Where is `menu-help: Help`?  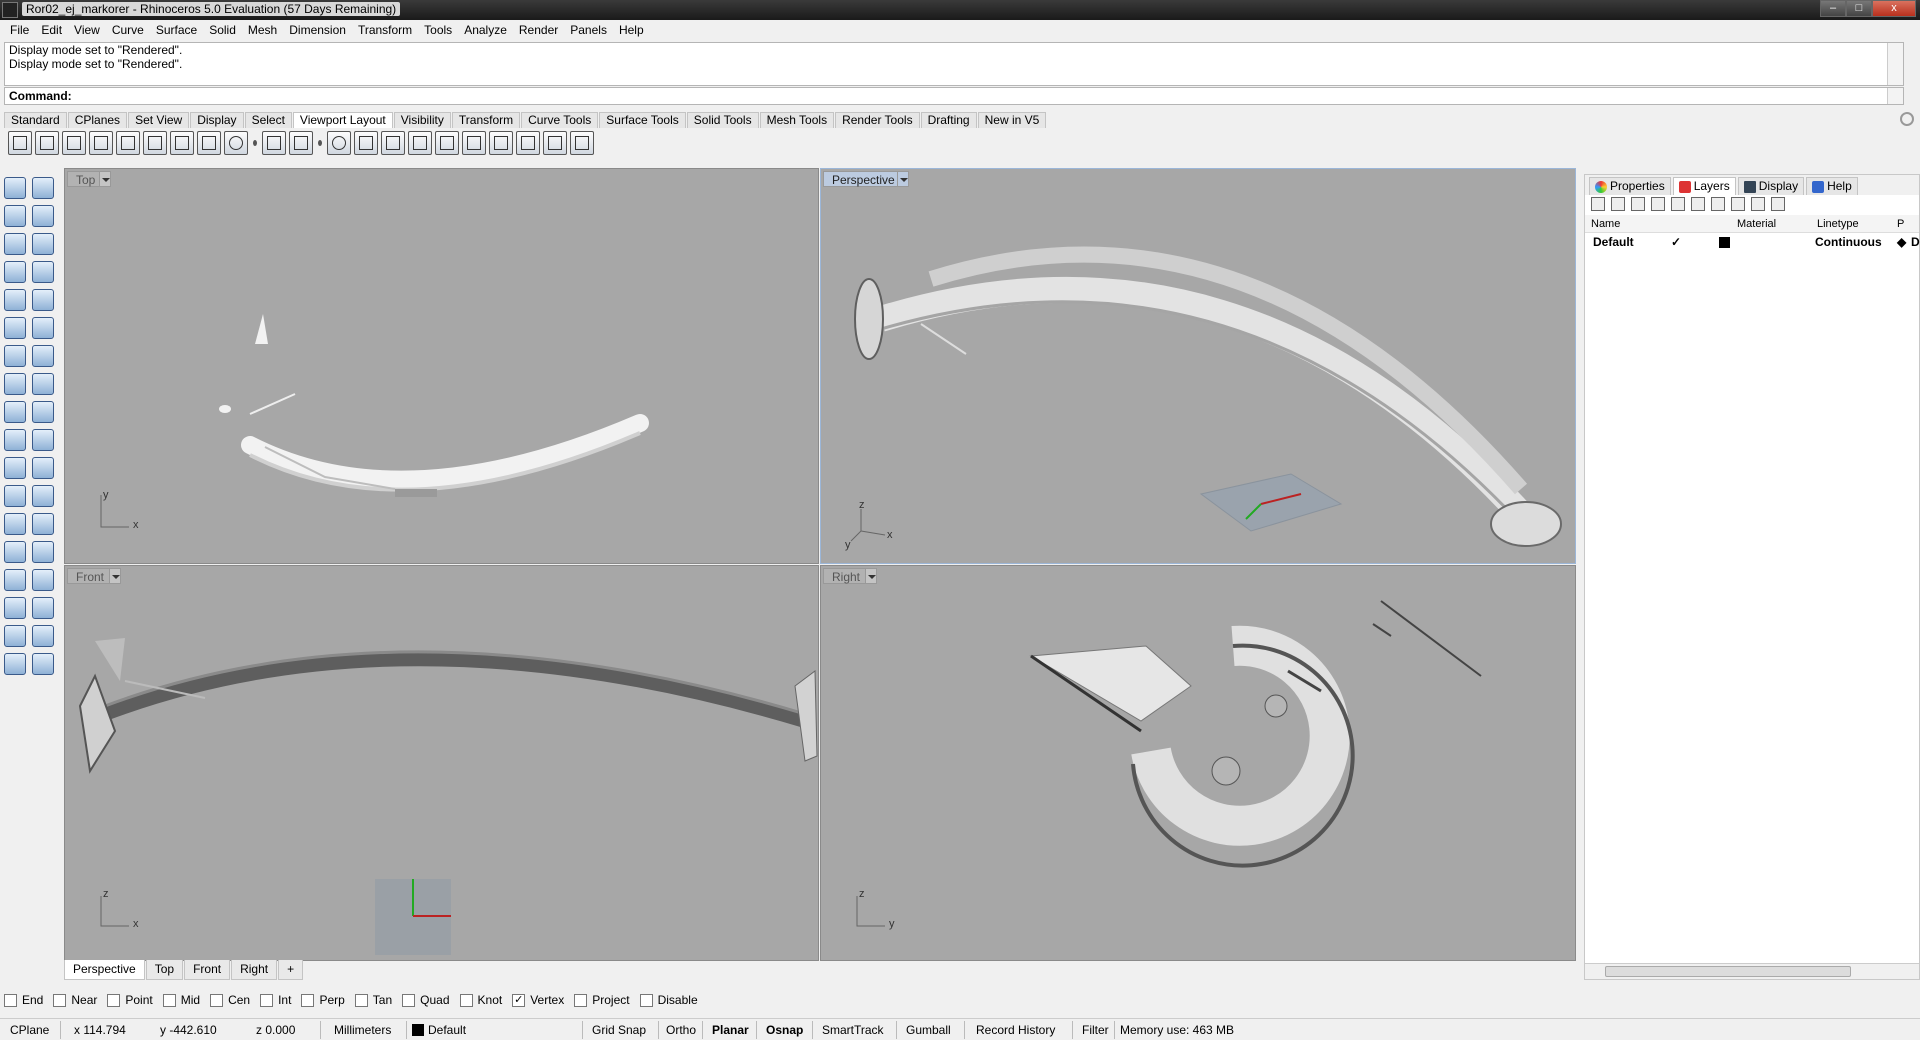
menu-help: Help is located at coordinates (631, 30).